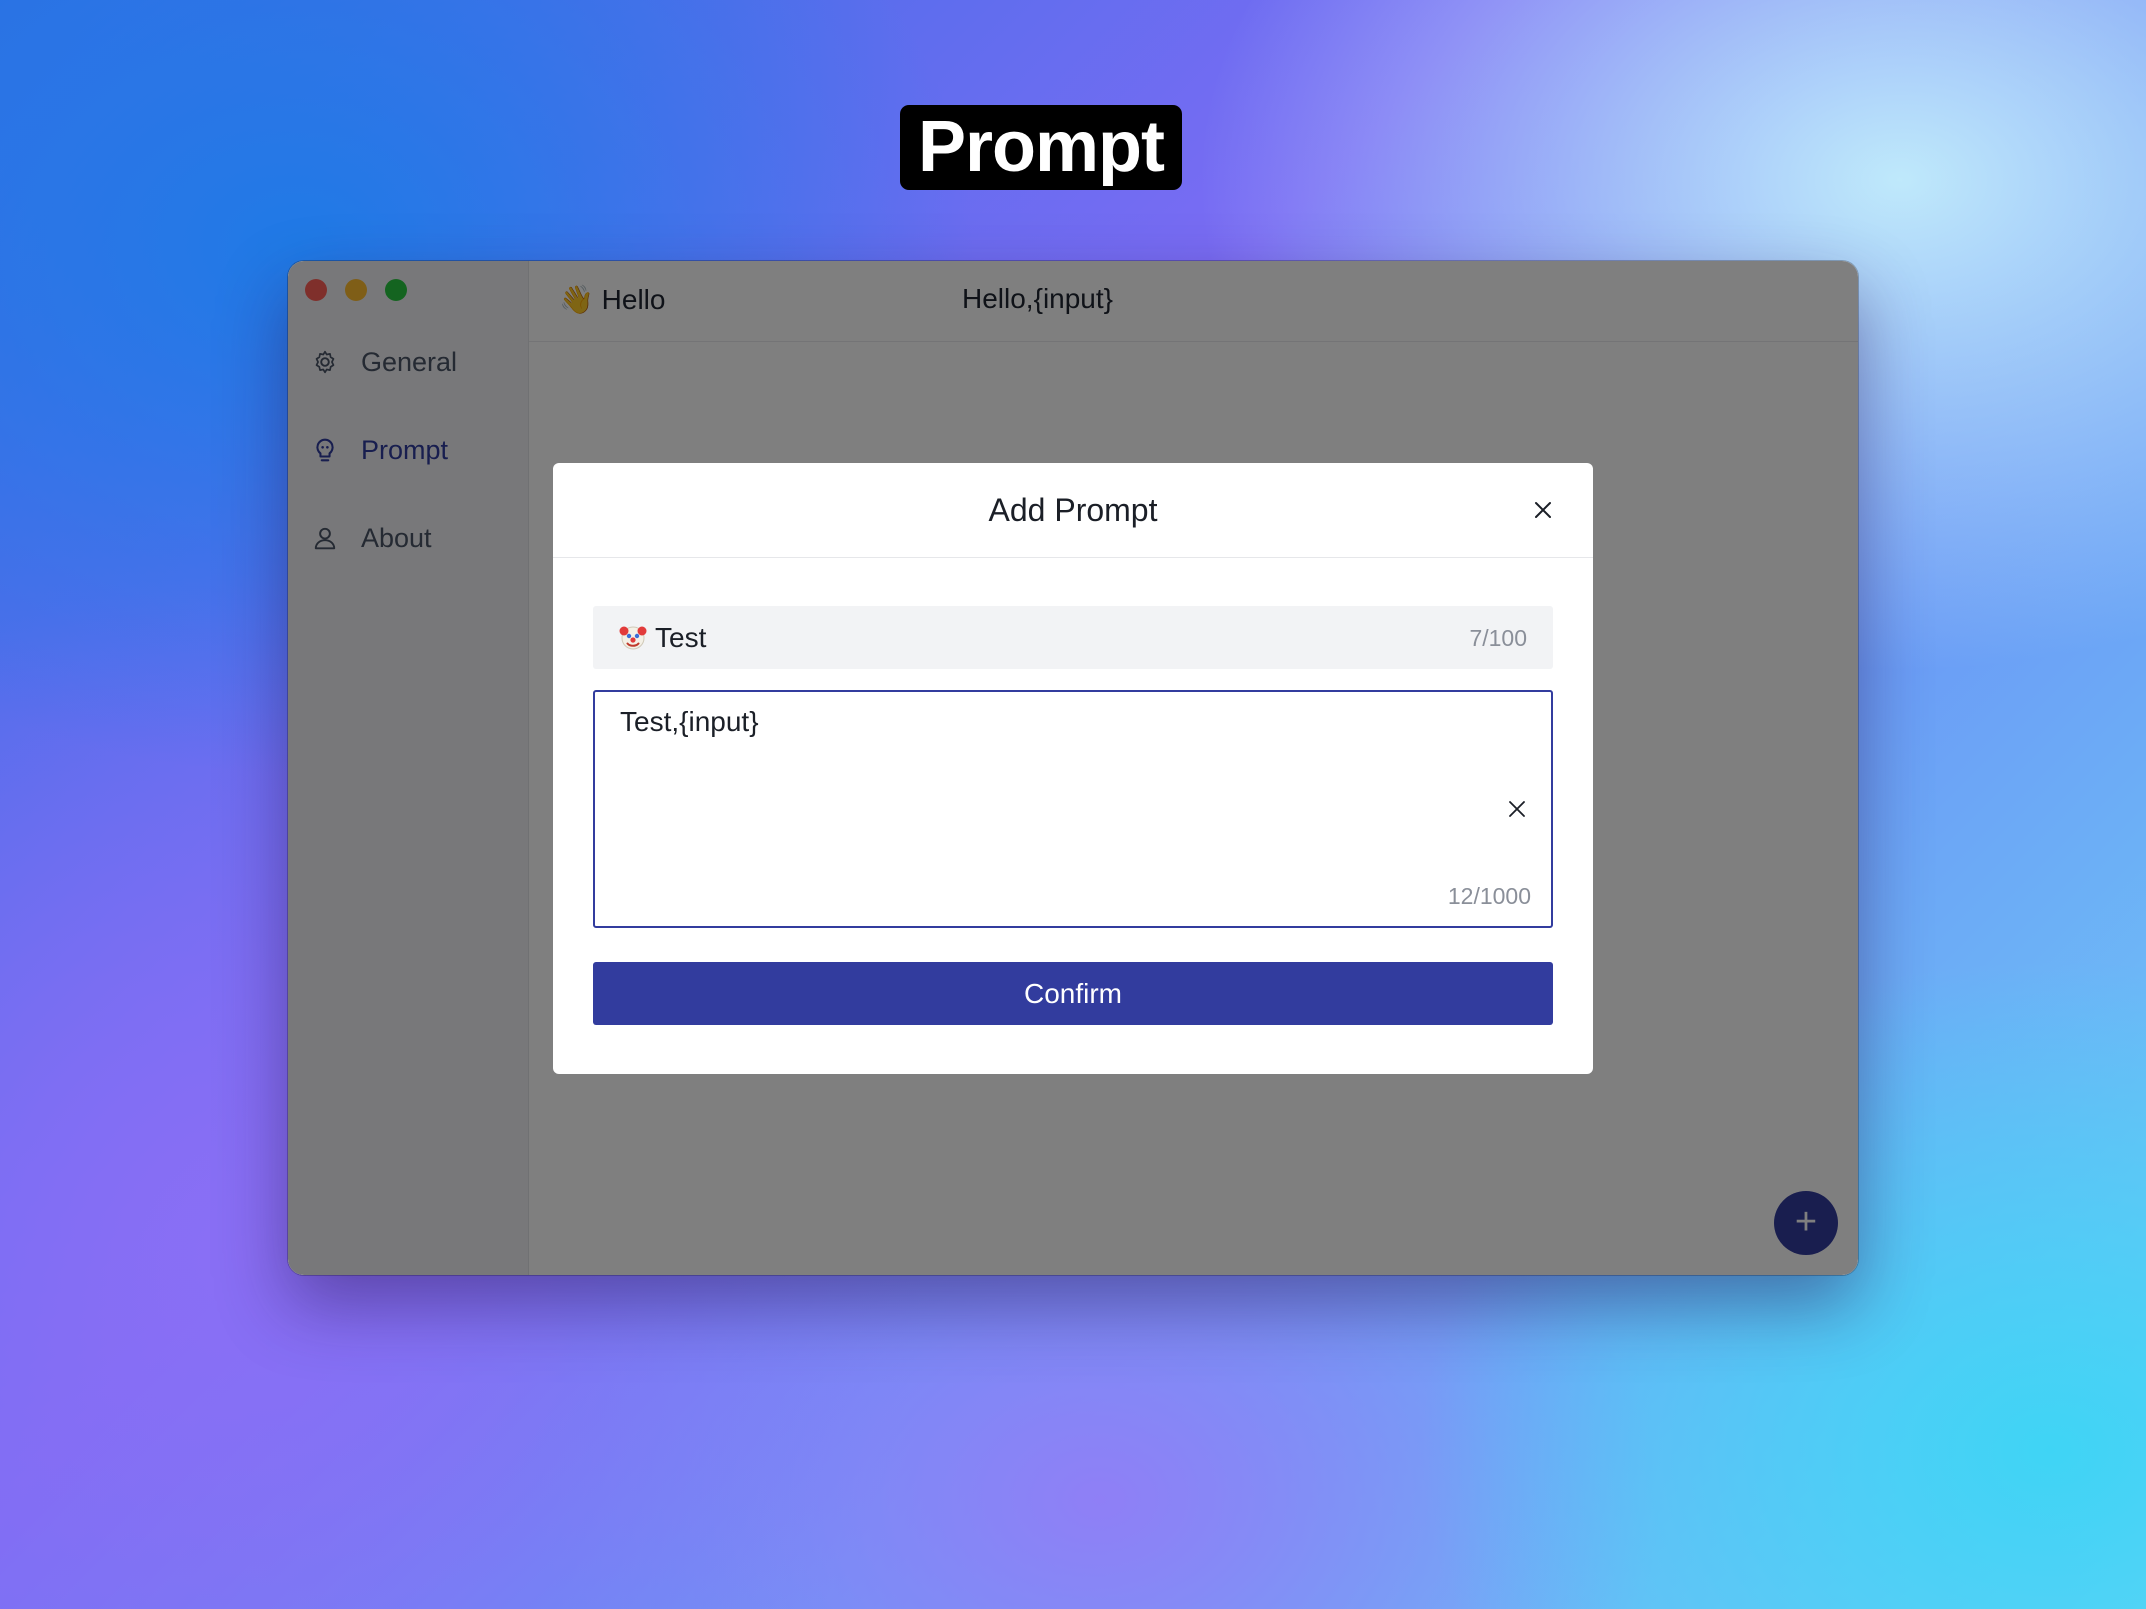 This screenshot has height=1609, width=2146. What do you see at coordinates (1073, 809) in the screenshot?
I see `prompt-text-area: Test,{input} 12/1000` at bounding box center [1073, 809].